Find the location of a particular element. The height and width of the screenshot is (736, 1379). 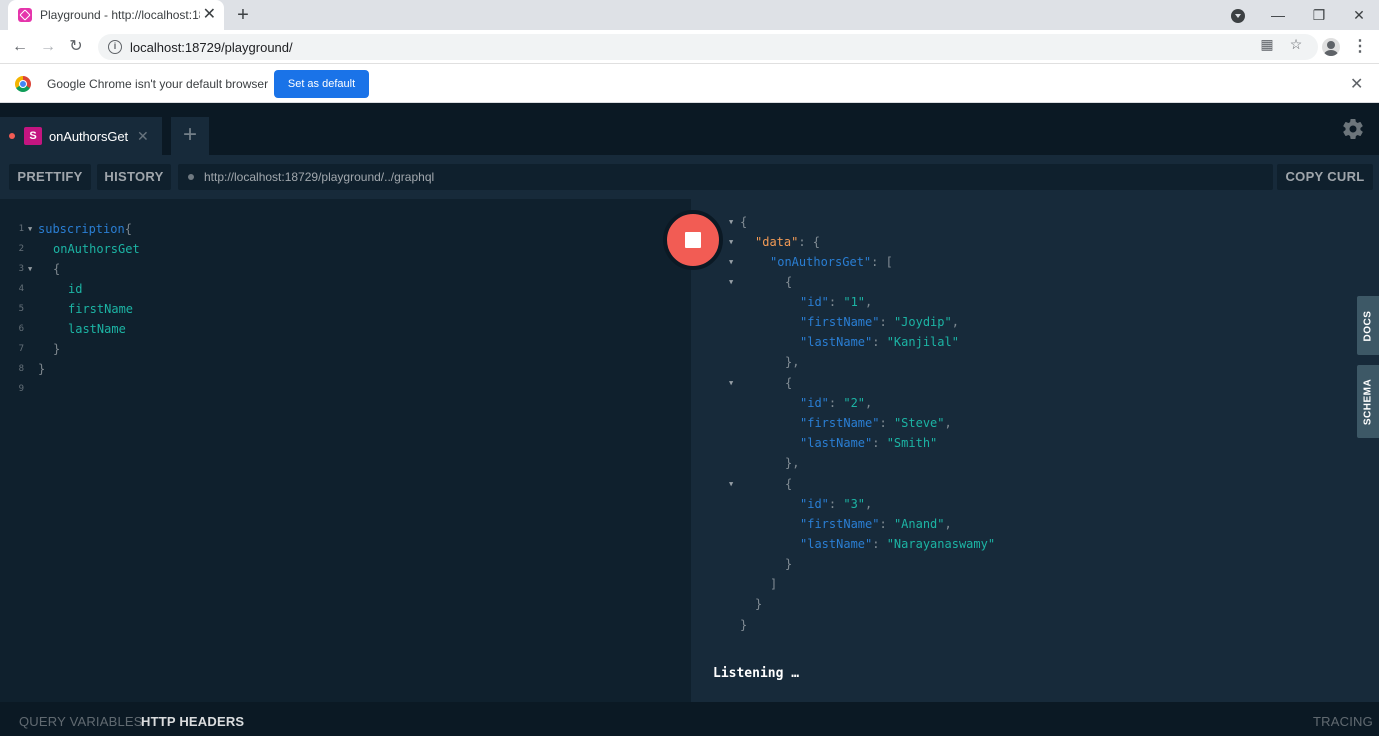

json-value: "Steve" is located at coordinates (919, 423).